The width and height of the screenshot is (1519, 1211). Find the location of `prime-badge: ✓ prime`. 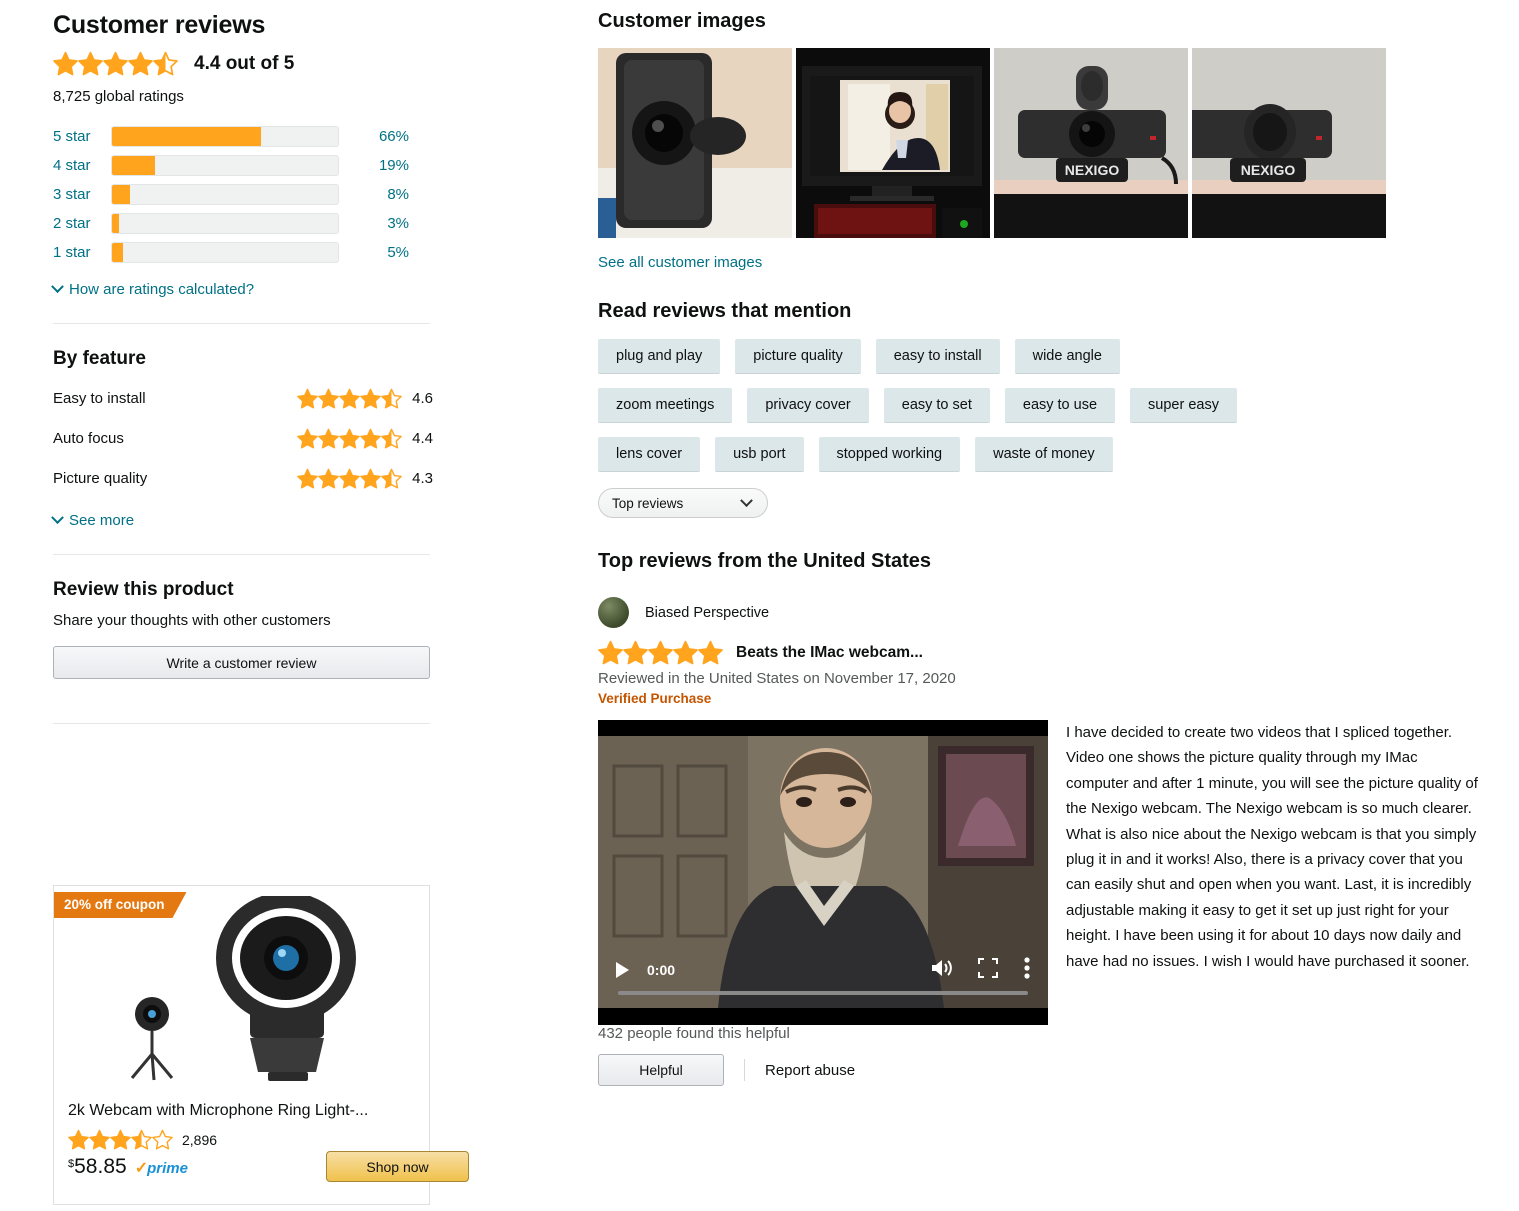

prime-badge: ✓ prime is located at coordinates (161, 1168).